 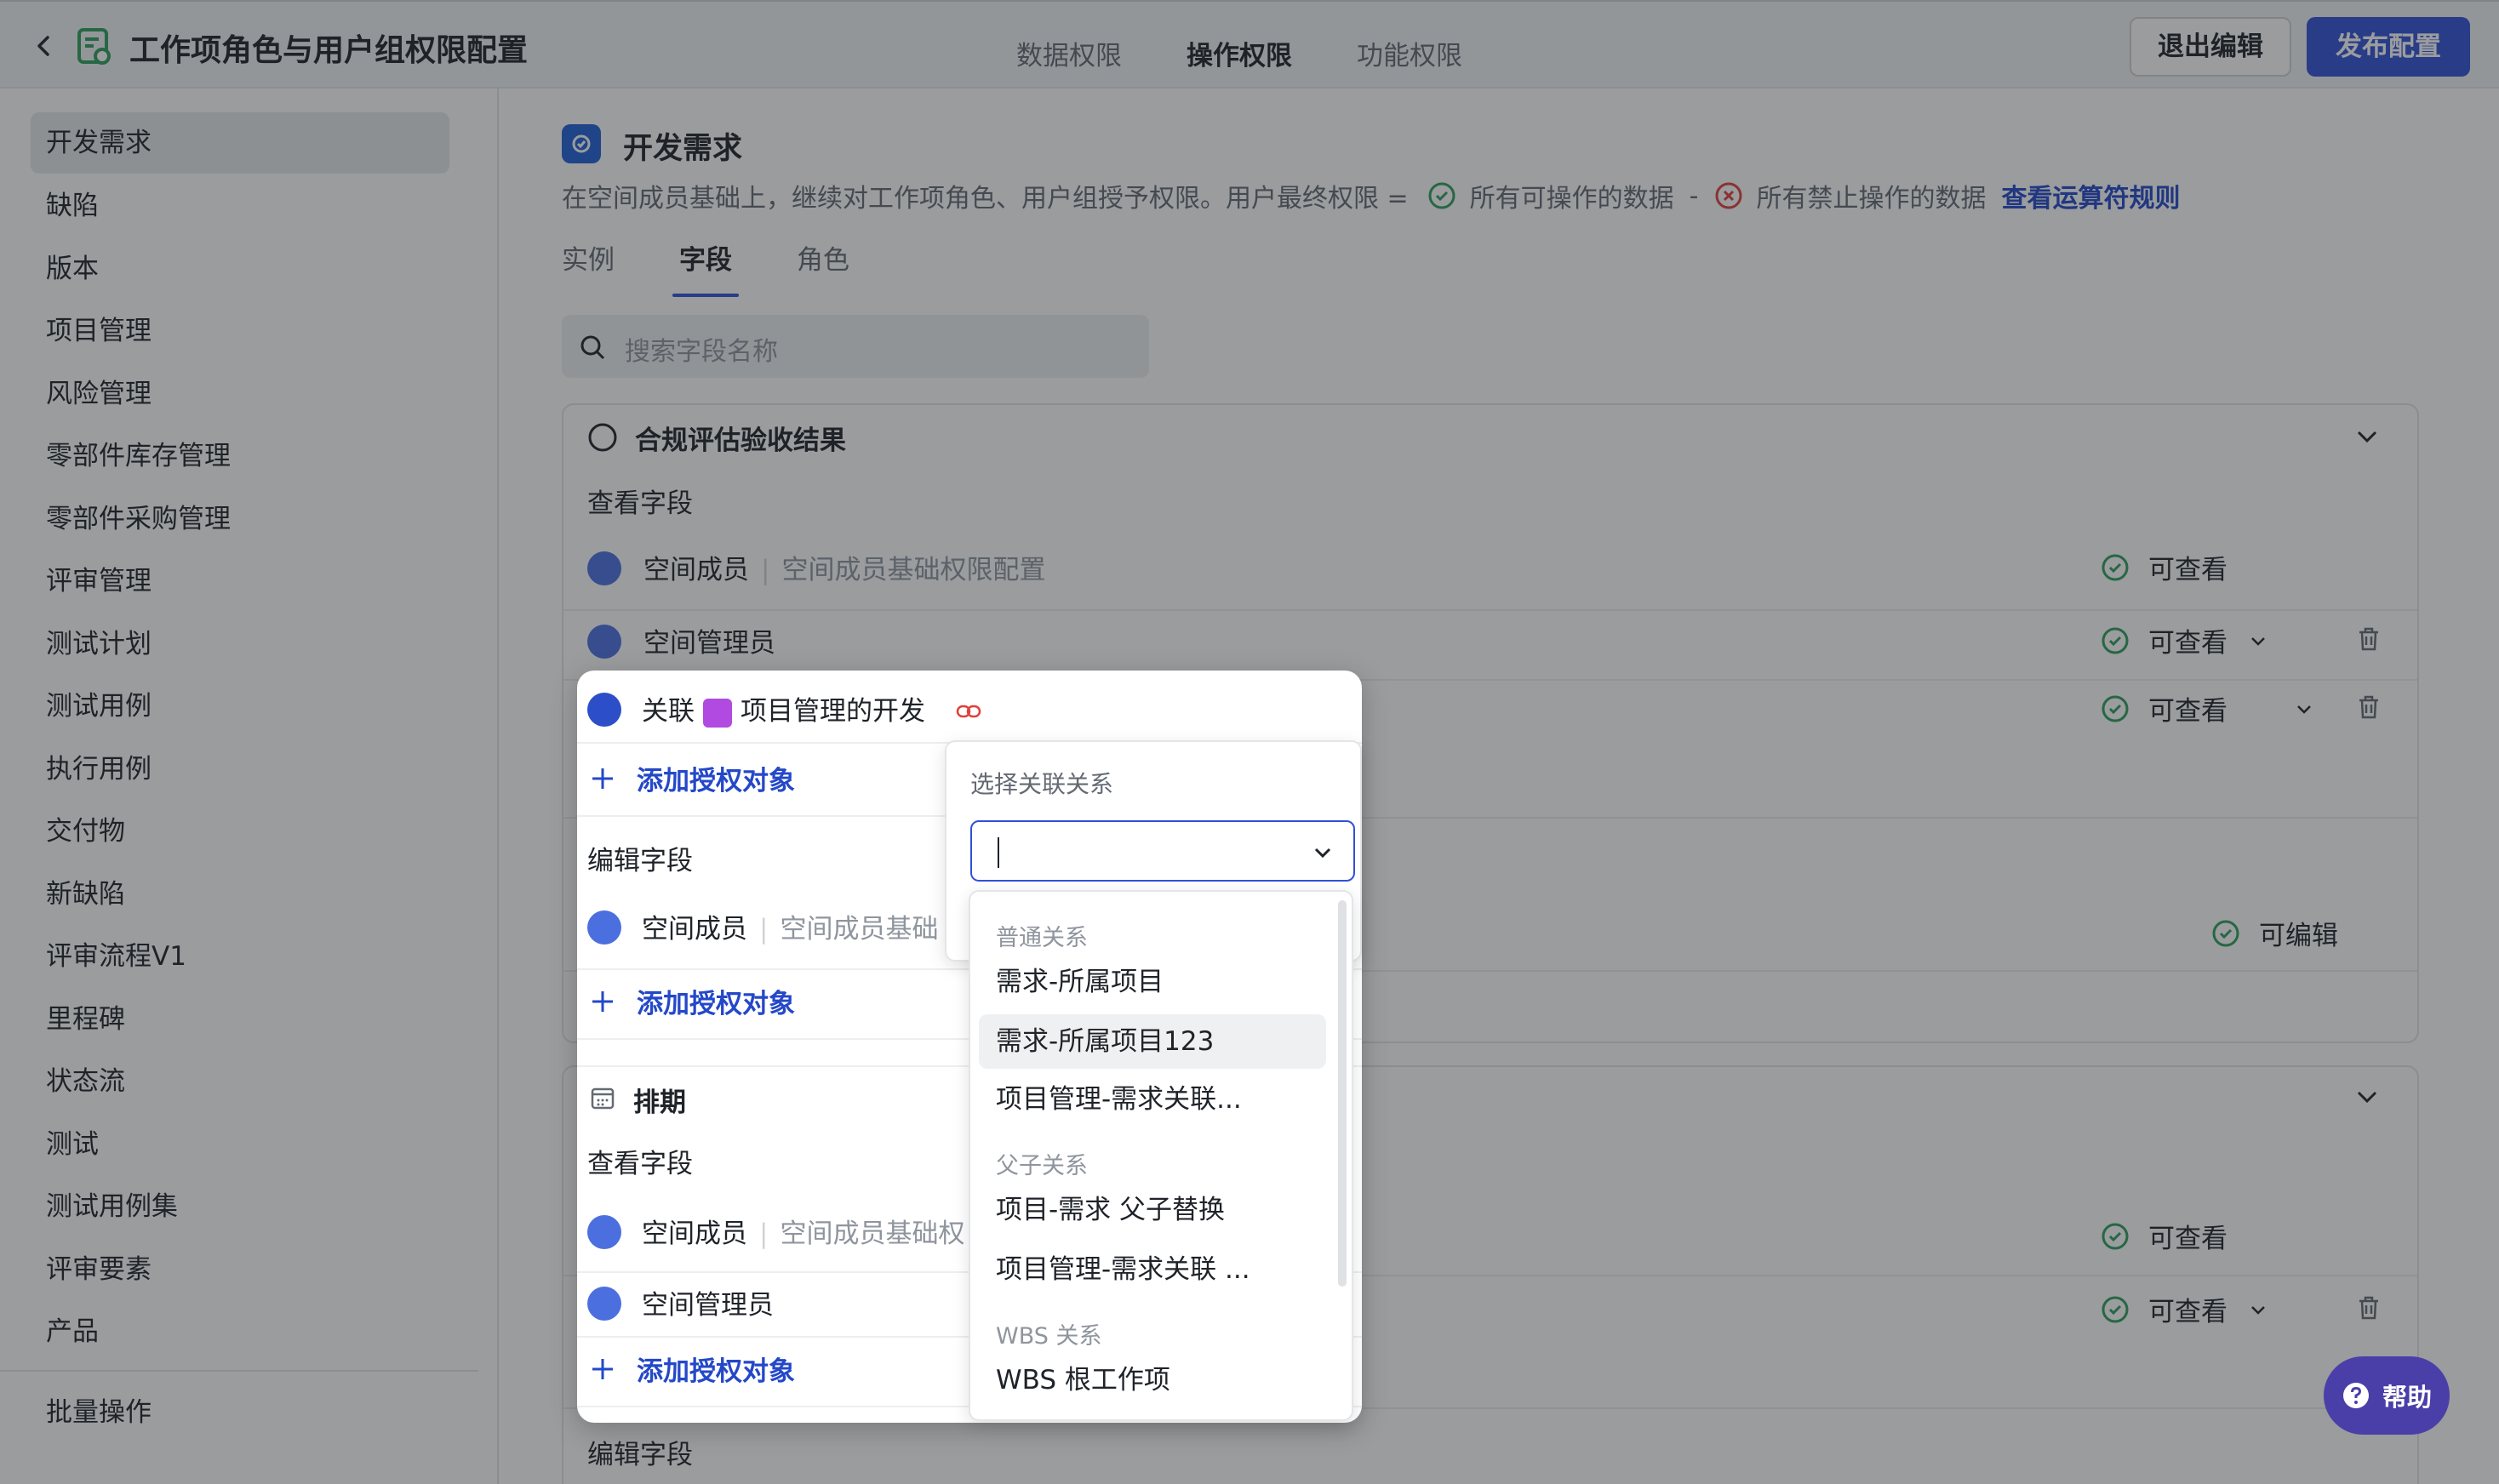 I want to click on admin-avatar, so click(x=604, y=1304).